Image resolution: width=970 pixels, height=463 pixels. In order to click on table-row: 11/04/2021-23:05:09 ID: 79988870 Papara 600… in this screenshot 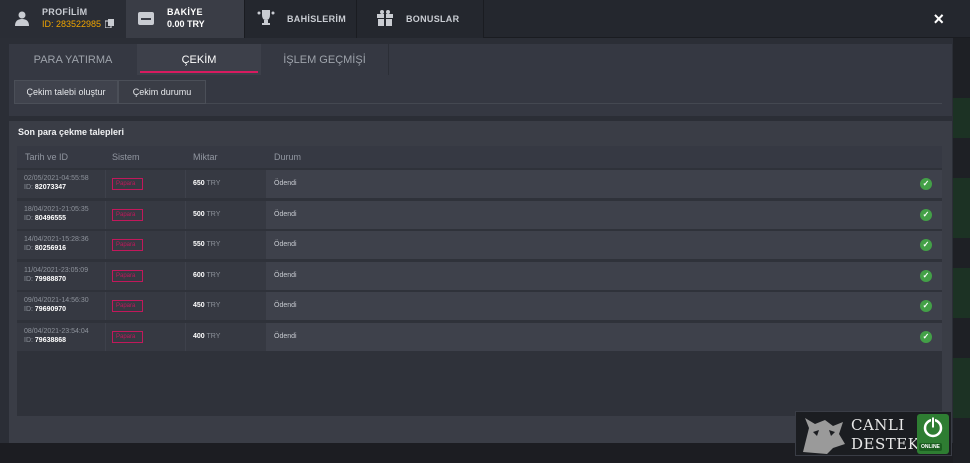, I will do `click(479, 275)`.